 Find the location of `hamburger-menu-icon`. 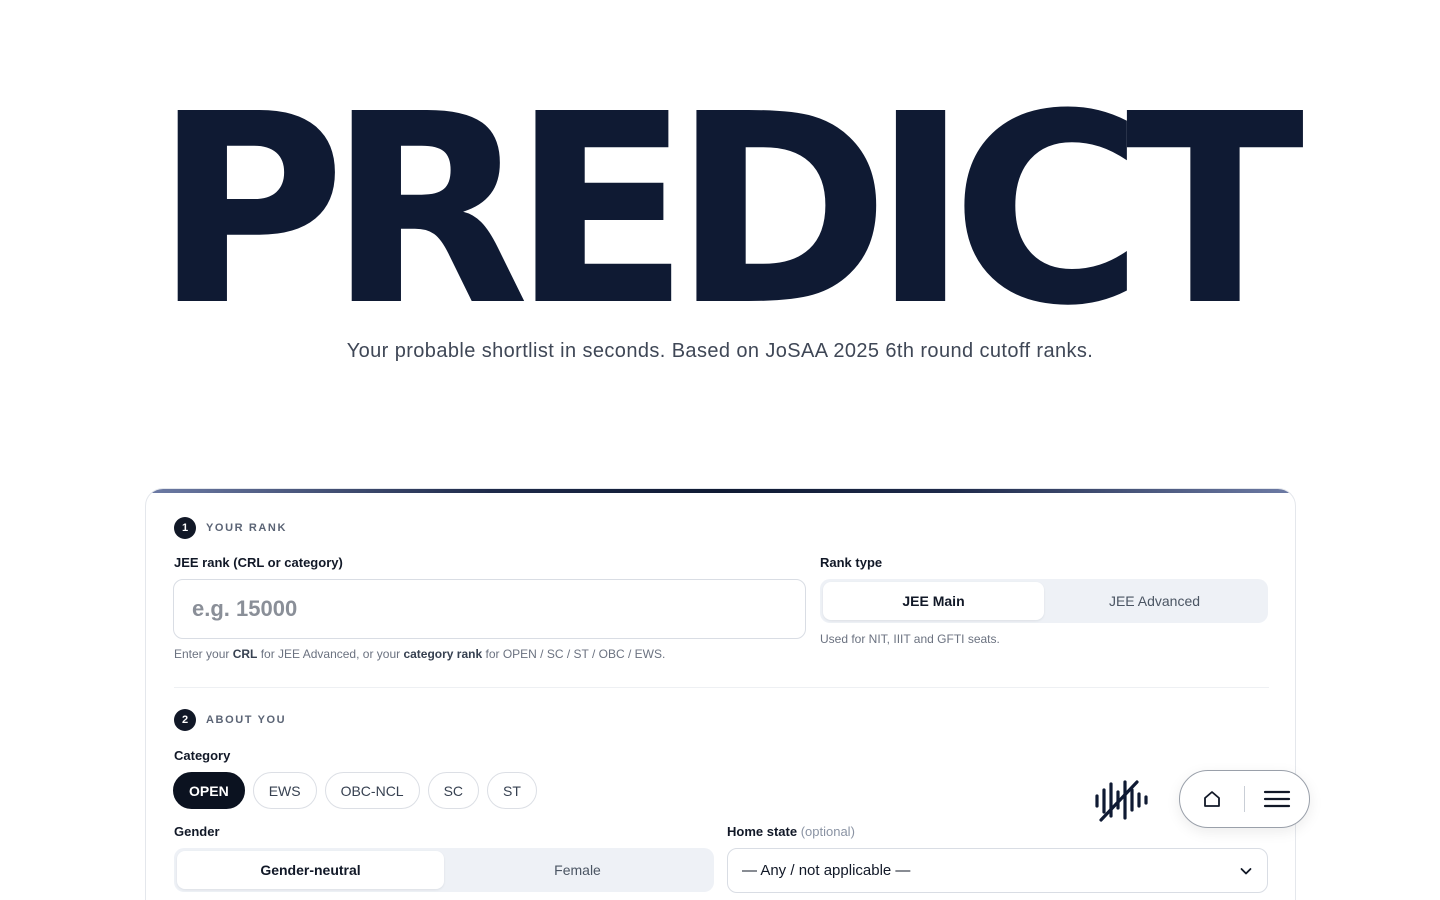

hamburger-menu-icon is located at coordinates (1277, 799).